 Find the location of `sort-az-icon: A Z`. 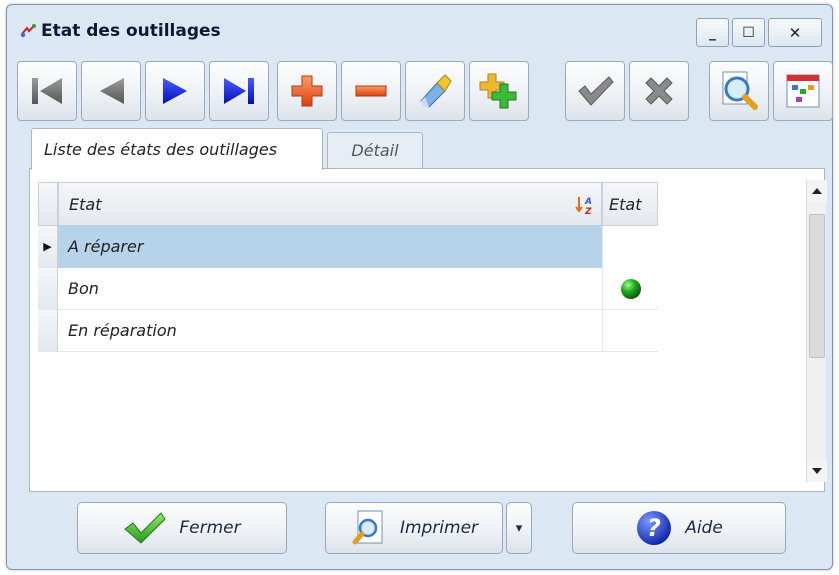

sort-az-icon: A Z is located at coordinates (583, 206).